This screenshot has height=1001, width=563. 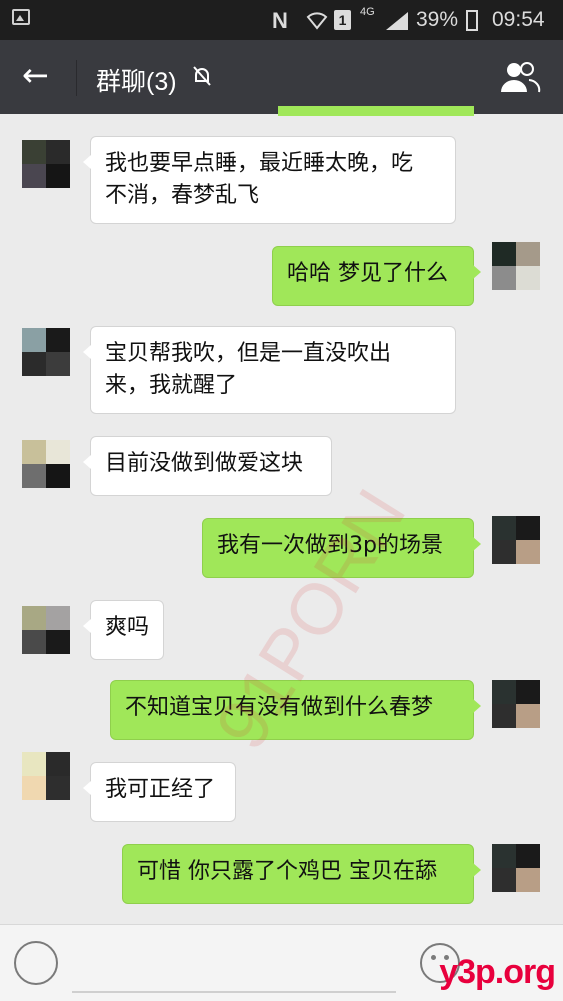 I want to click on incoming-message: 目前没做到做爱这块, so click(x=207, y=466).